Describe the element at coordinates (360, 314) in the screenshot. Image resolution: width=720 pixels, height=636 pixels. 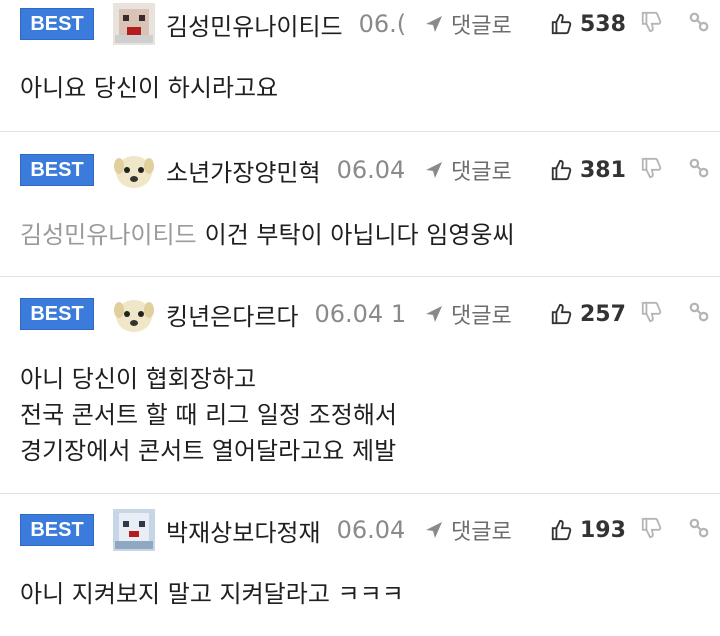
I see `timestamp: 06.04 1` at that location.